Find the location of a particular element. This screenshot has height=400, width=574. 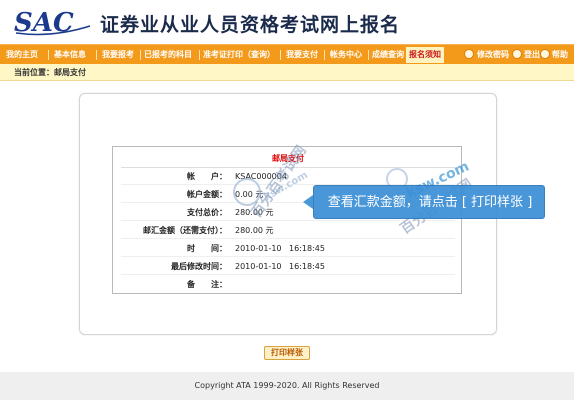

row-value: 280.00 元 is located at coordinates (254, 230).